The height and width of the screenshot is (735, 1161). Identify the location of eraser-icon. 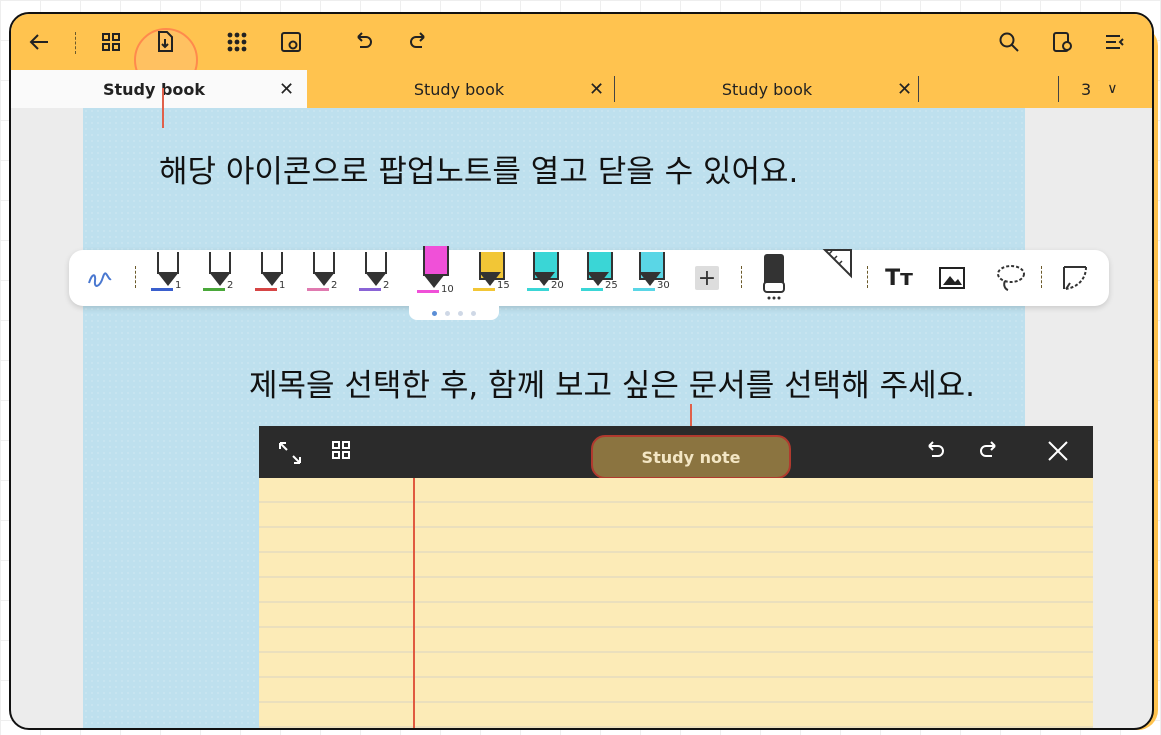
(774, 276).